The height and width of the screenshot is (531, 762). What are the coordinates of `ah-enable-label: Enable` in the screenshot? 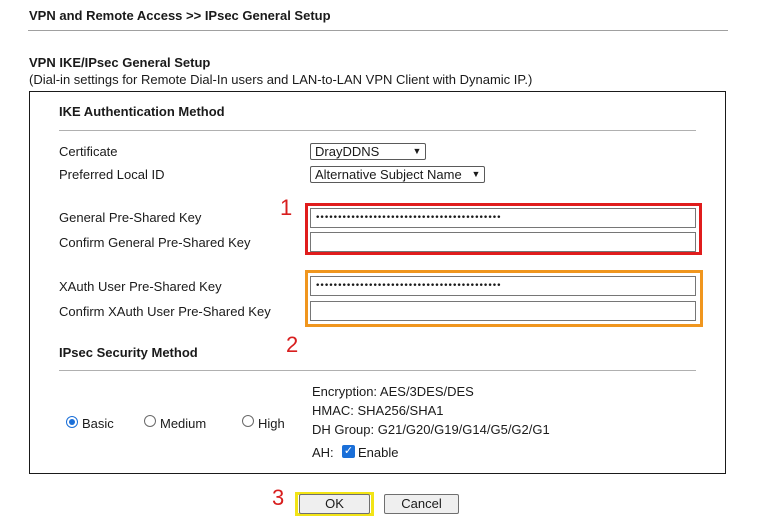 It's located at (378, 452).